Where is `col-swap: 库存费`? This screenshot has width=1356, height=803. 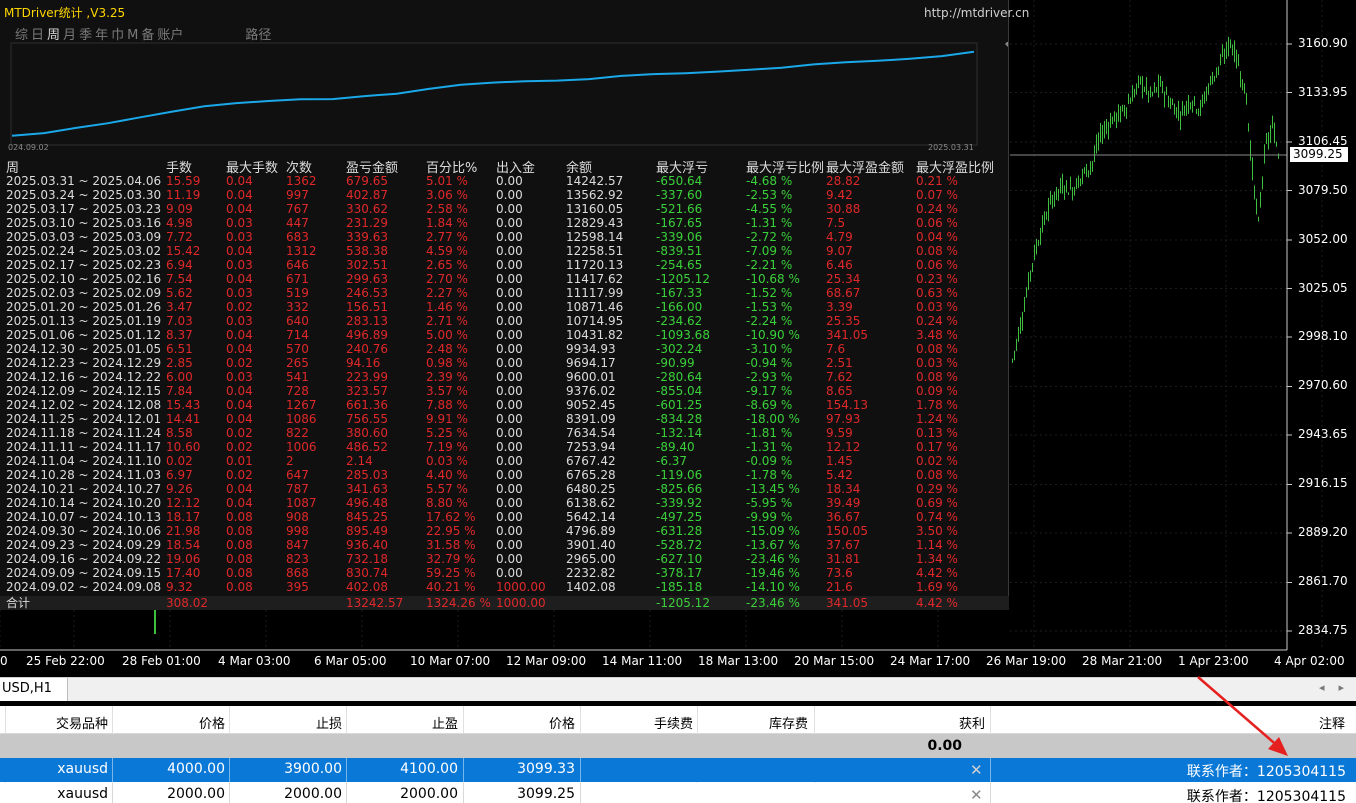 col-swap: 库存费 is located at coordinates (754, 722).